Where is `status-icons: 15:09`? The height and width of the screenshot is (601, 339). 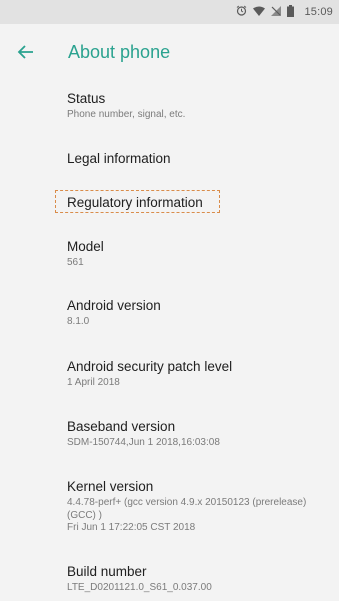
status-icons: 15:09 is located at coordinates (284, 12).